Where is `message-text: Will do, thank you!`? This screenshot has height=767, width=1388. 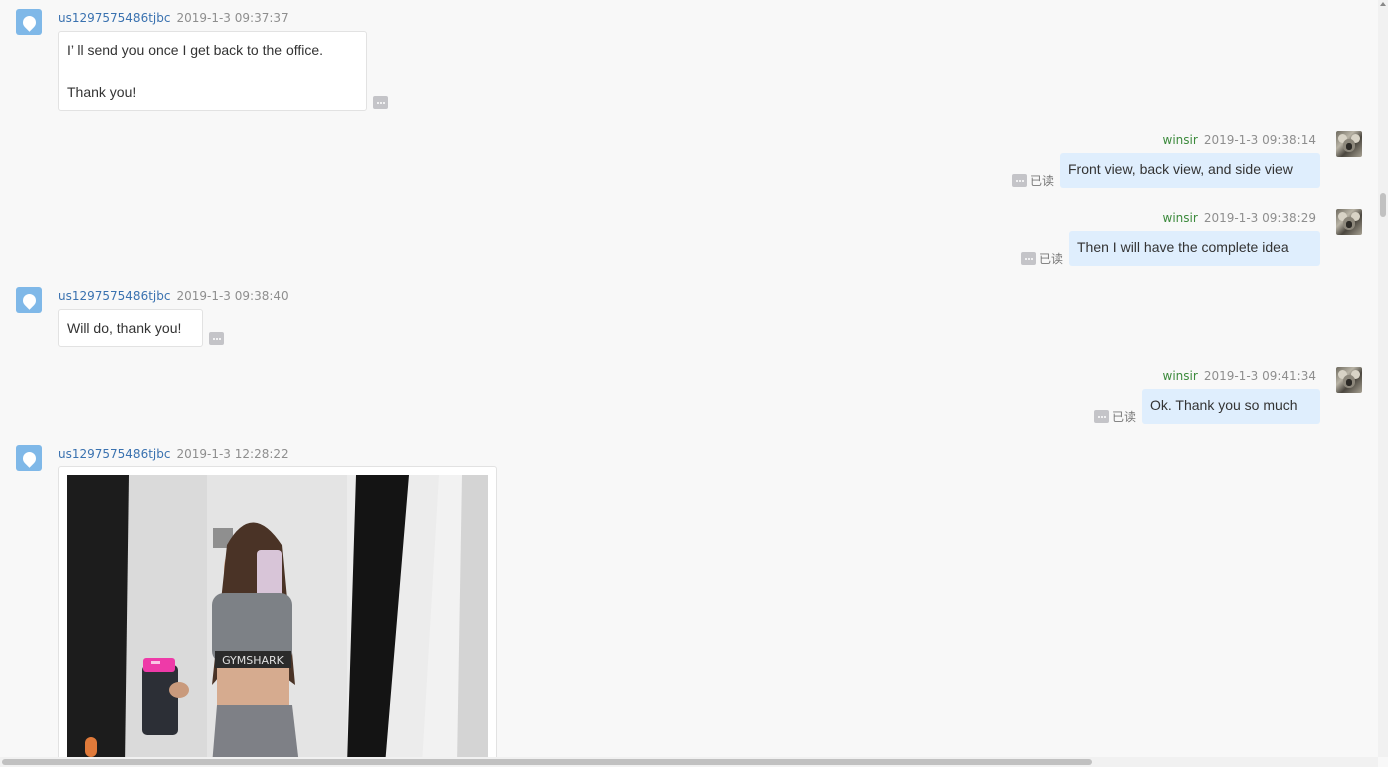 message-text: Will do, thank you! is located at coordinates (124, 328).